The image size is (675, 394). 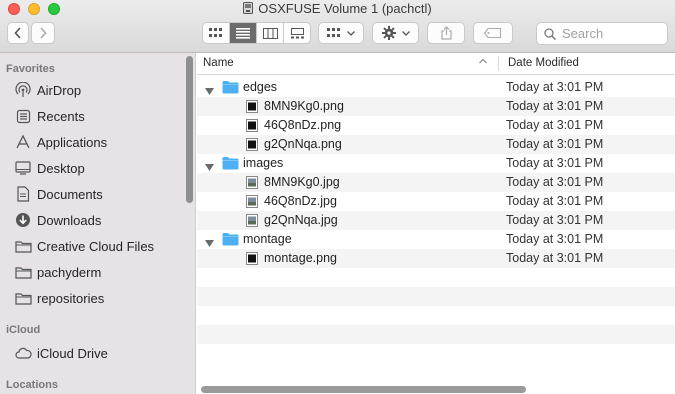 What do you see at coordinates (61, 168) in the screenshot?
I see `sidebar-item-label: Desktop` at bounding box center [61, 168].